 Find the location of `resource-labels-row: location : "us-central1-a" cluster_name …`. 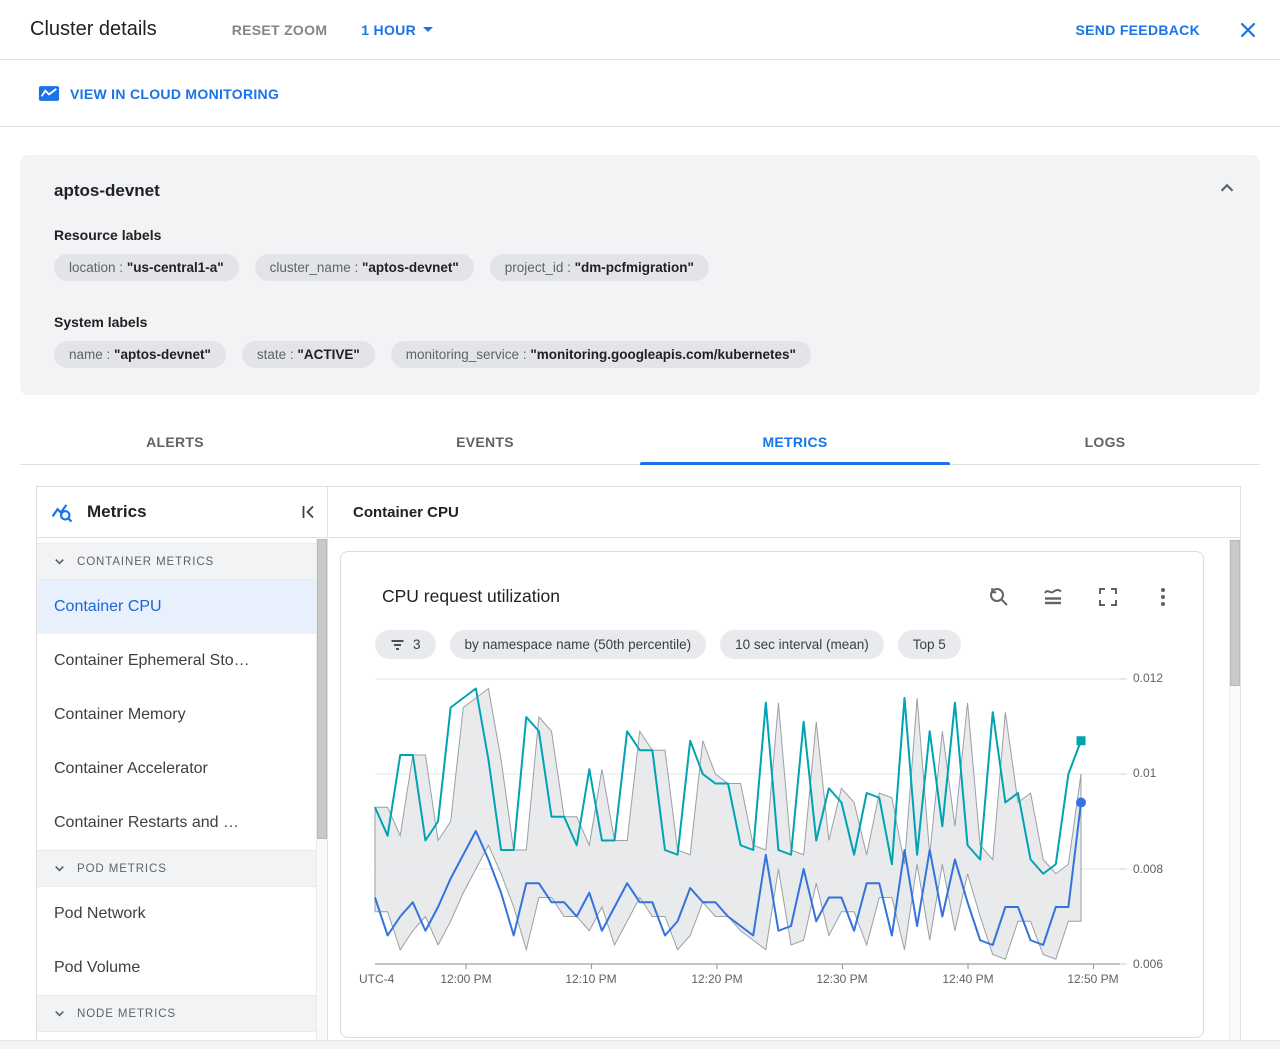

resource-labels-row: location : "us-central1-a" cluster_name … is located at coordinates (381, 267).